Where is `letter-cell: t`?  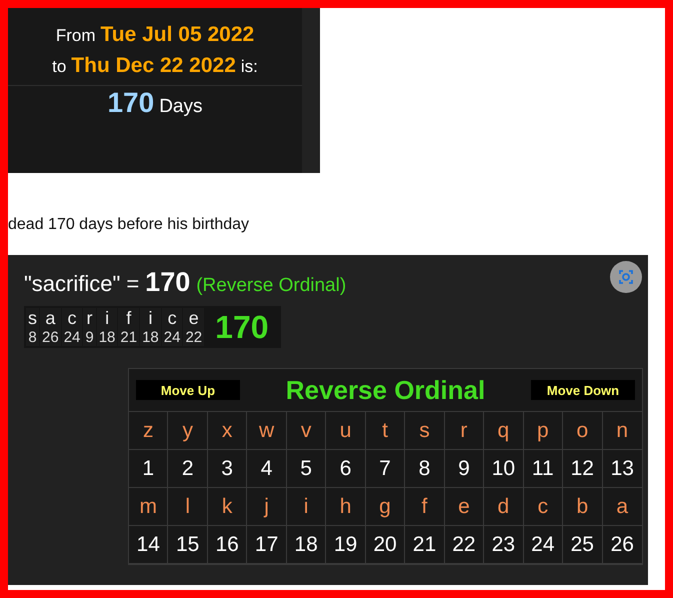
letter-cell: t is located at coordinates (386, 431).